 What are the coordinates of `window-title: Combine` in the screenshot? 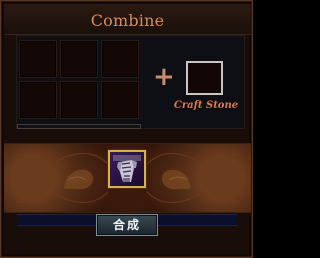 It's located at (127, 20).